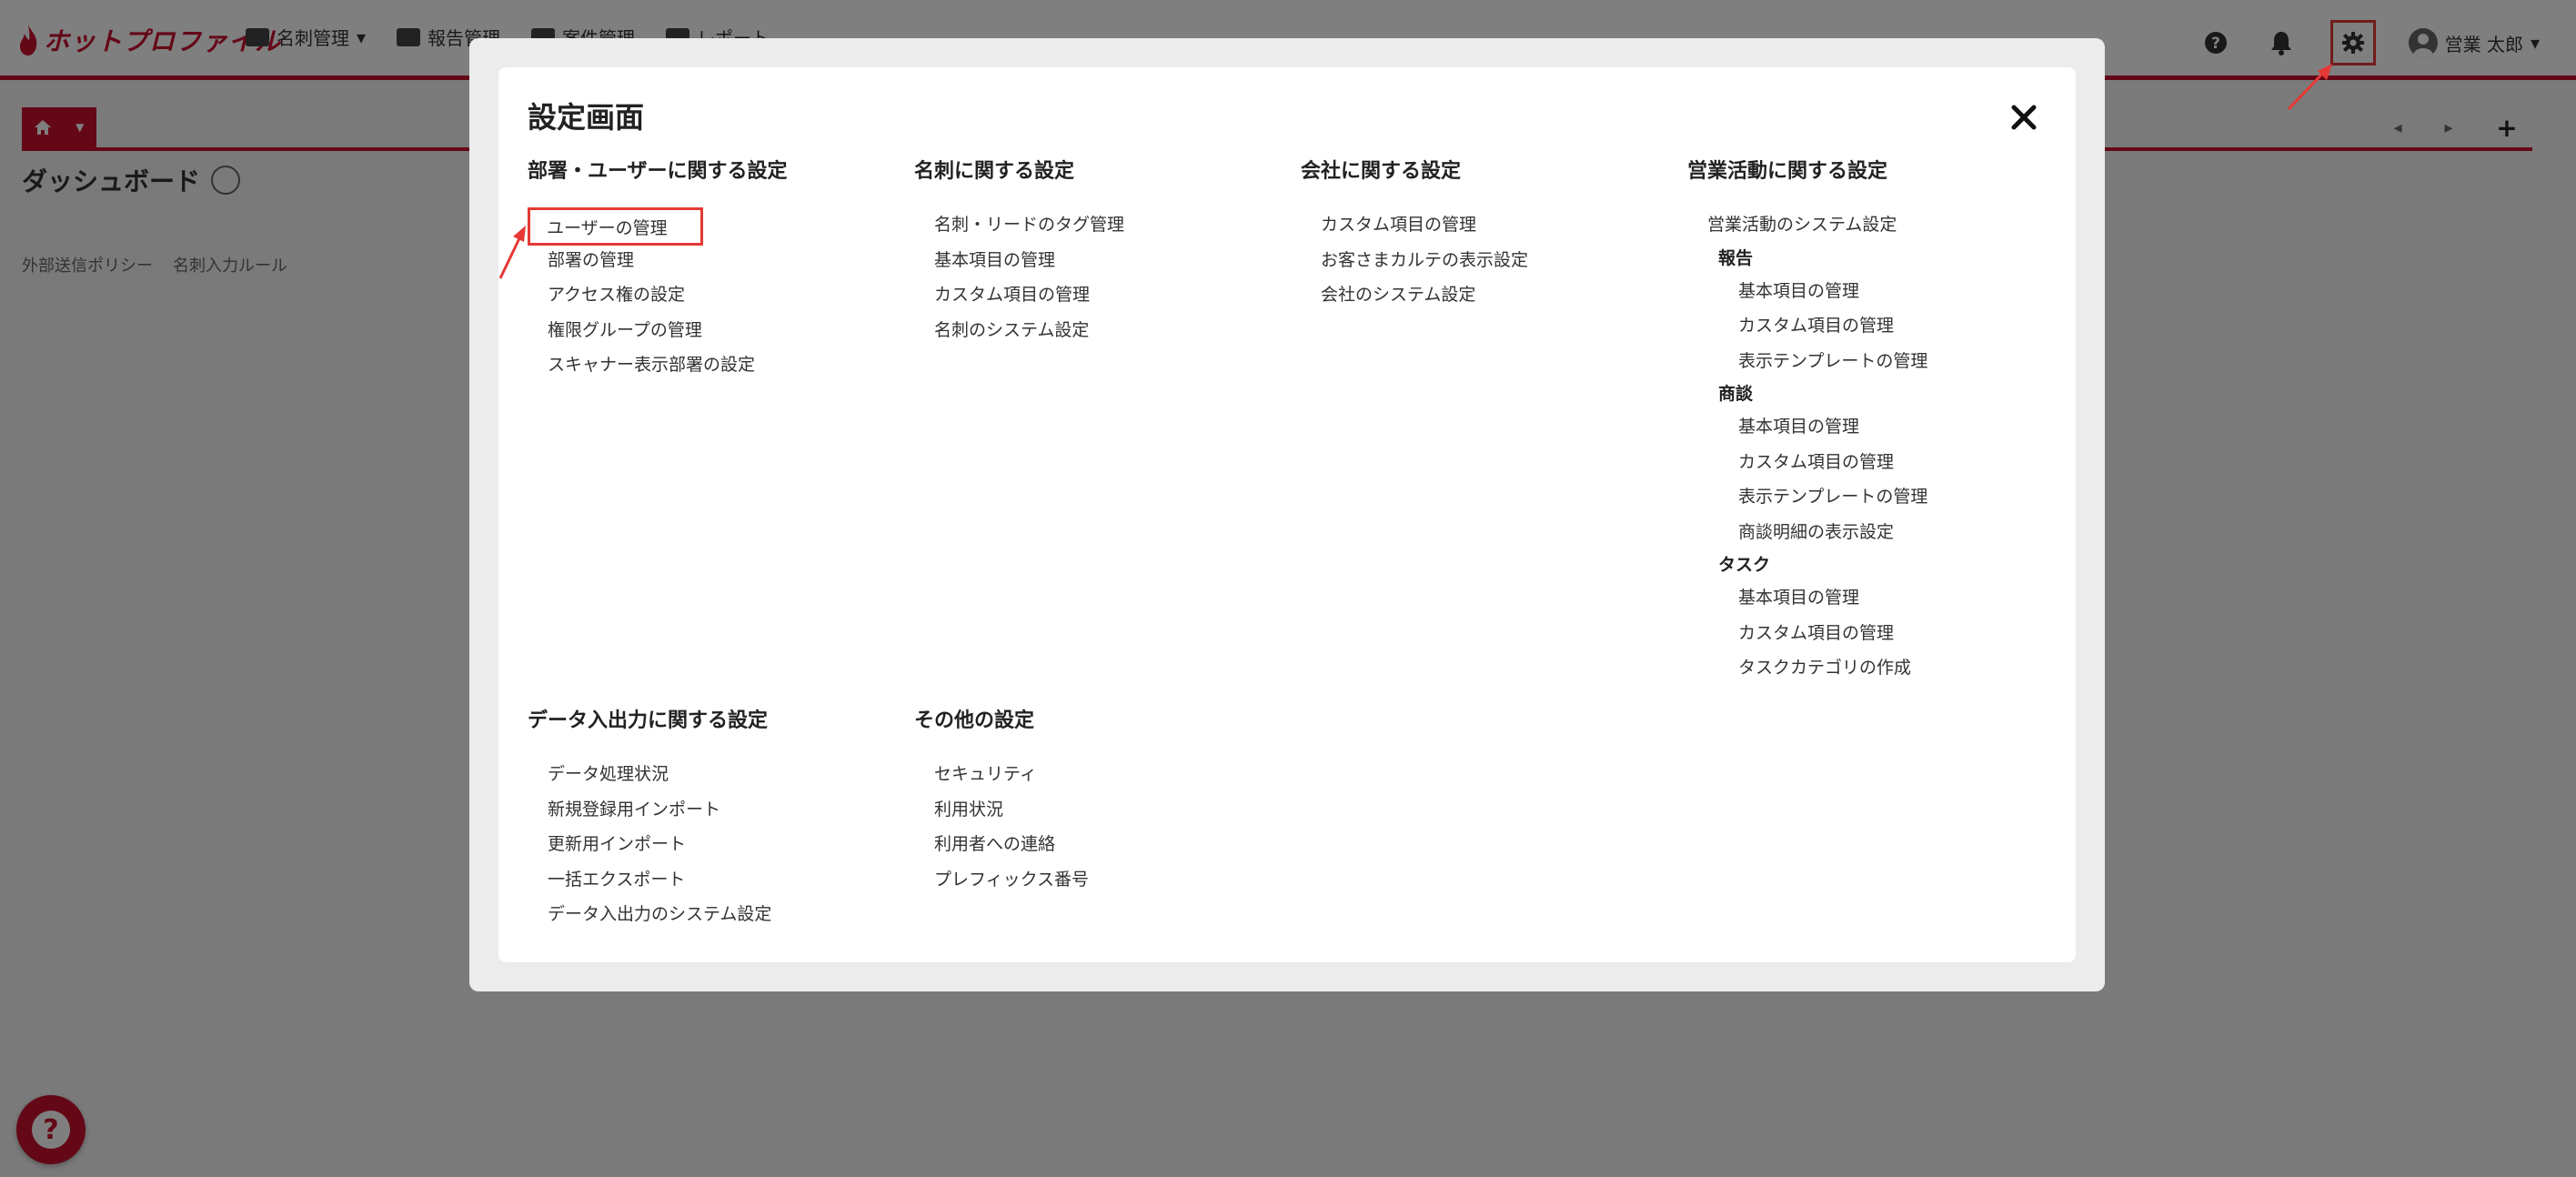  Describe the element at coordinates (1869, 668) in the screenshot. I see `link-task-category-create: タスクカテゴリの作成` at that location.